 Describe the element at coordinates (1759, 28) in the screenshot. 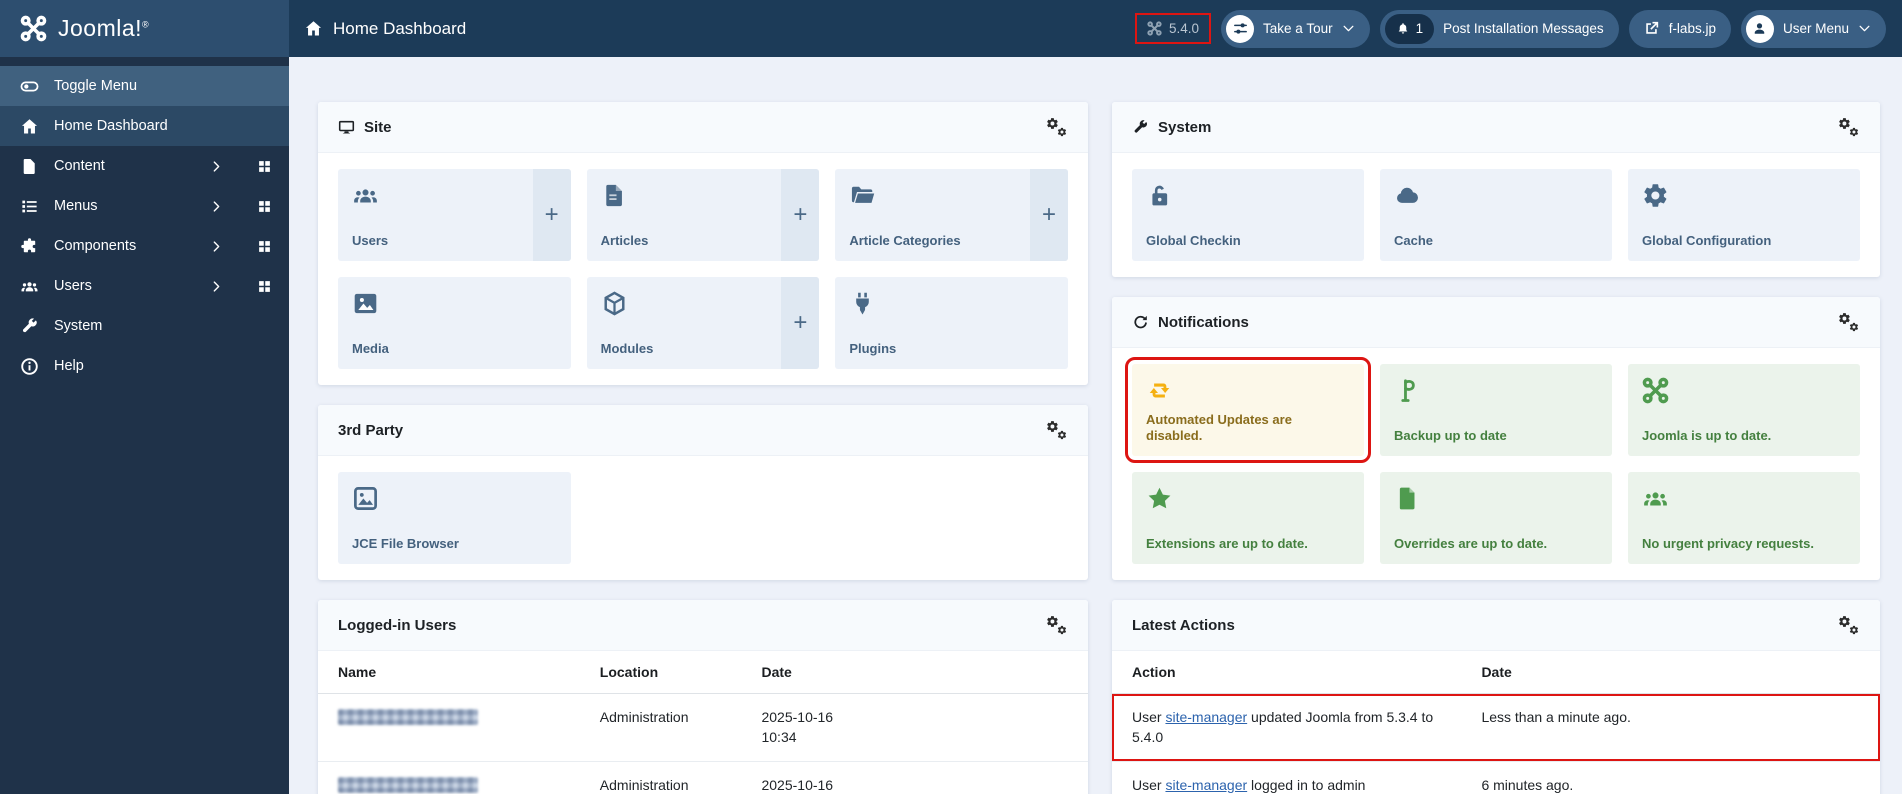

I see `user-avatar-icon` at that location.